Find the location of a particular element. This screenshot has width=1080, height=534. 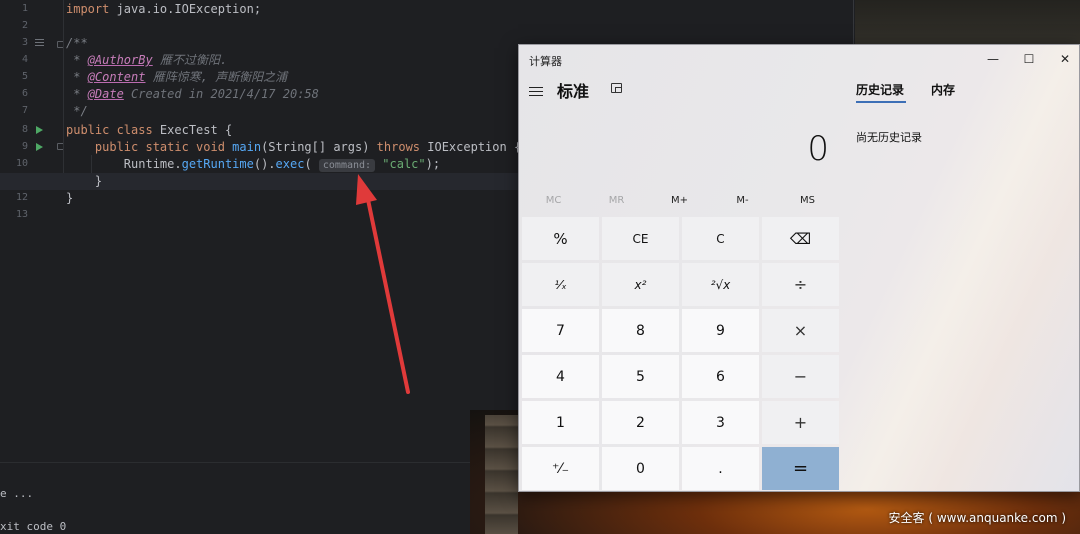

backspace-button: ⌫ is located at coordinates (800, 238).